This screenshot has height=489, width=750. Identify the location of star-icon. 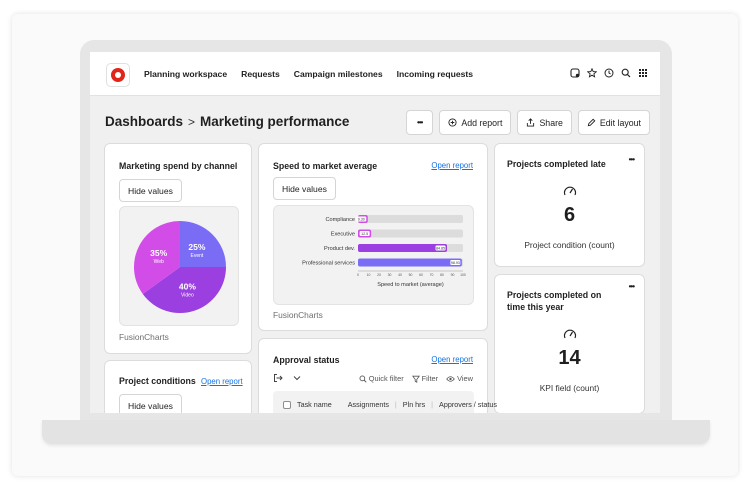
(591, 72).